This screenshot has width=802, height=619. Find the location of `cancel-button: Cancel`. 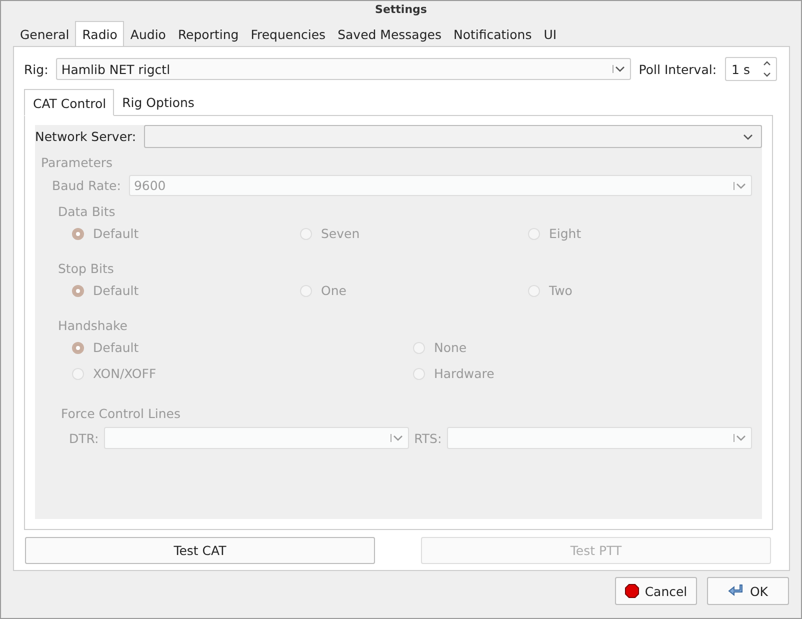

cancel-button: Cancel is located at coordinates (656, 591).